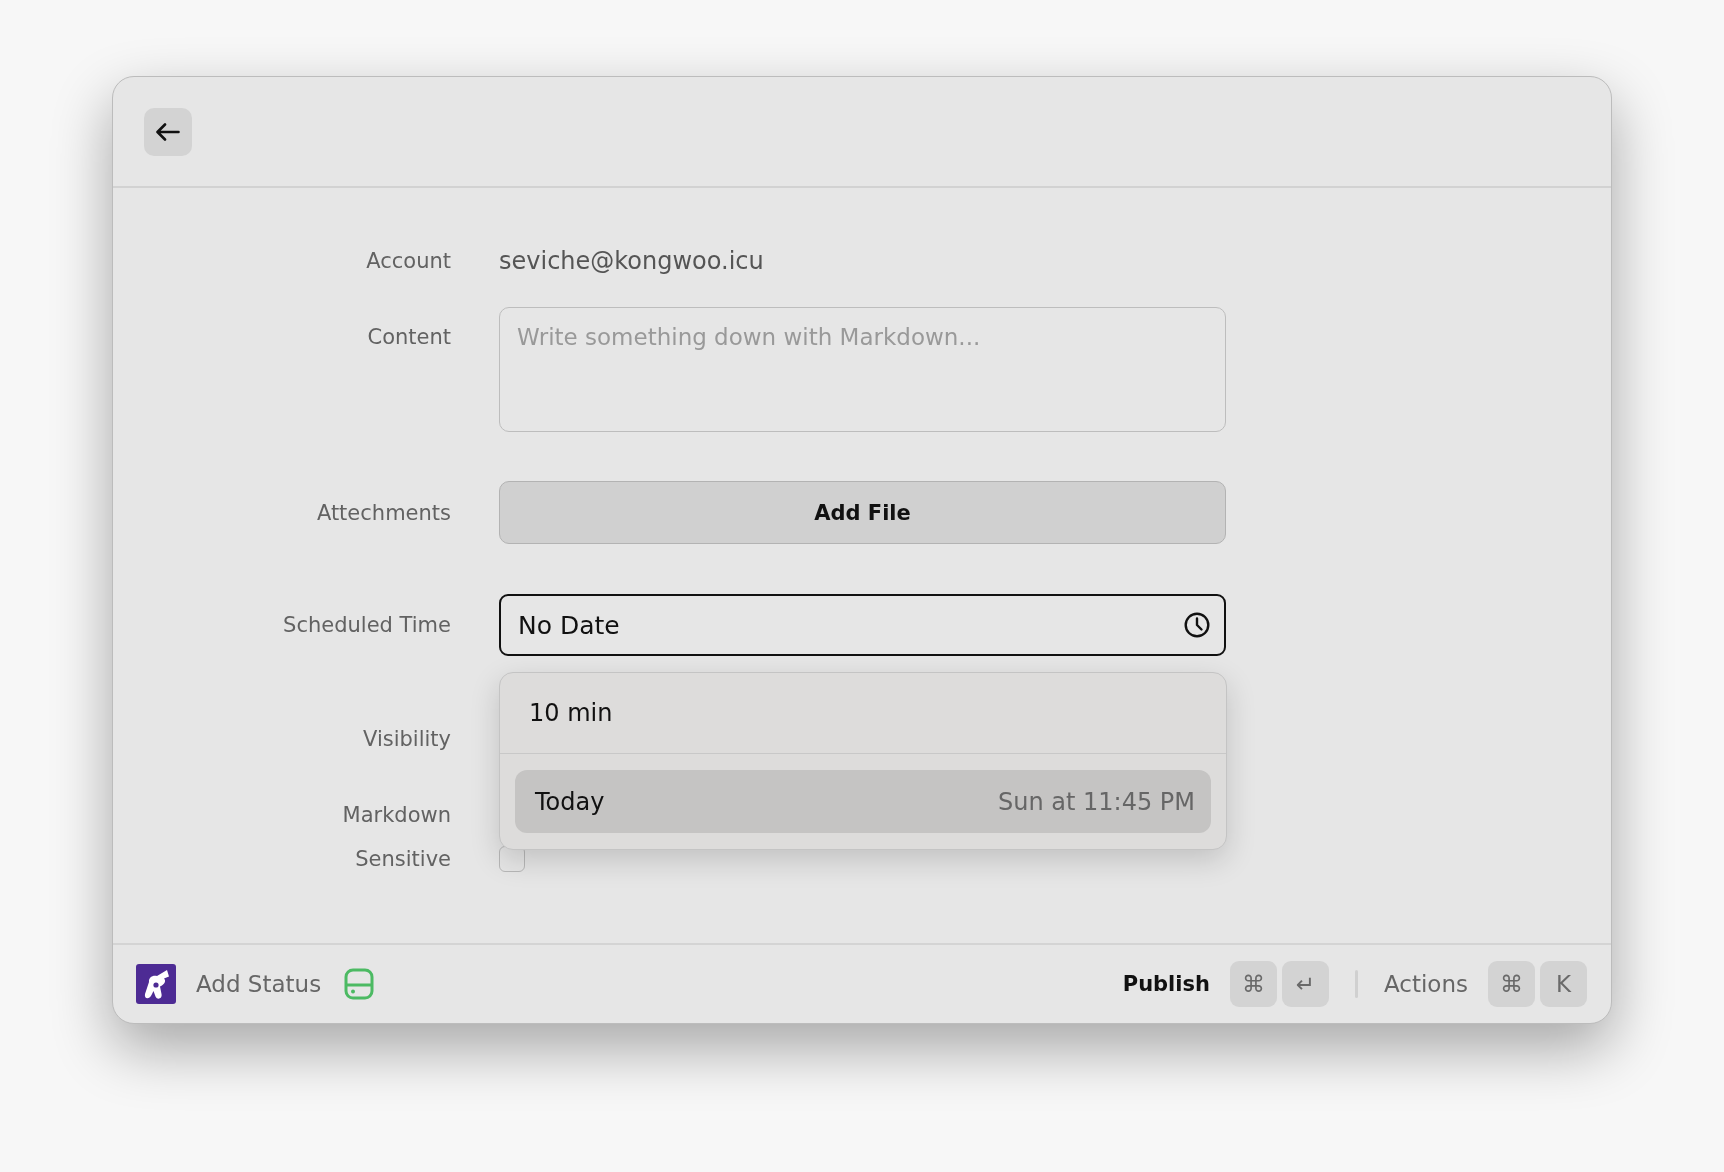 The height and width of the screenshot is (1172, 1724). What do you see at coordinates (1305, 984) in the screenshot?
I see `shortcut-key: ↵` at bounding box center [1305, 984].